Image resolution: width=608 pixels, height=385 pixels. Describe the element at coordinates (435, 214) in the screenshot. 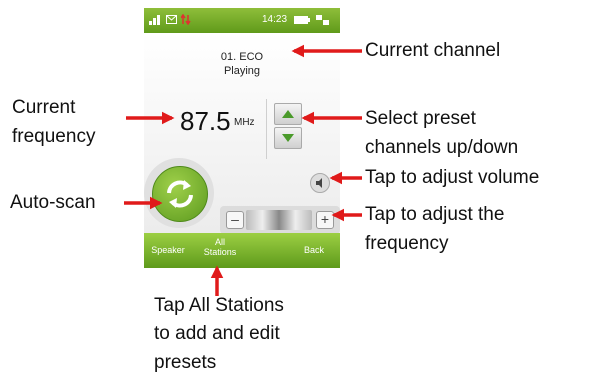

I see `label-adjust-line1: Tap to adjust the` at that location.